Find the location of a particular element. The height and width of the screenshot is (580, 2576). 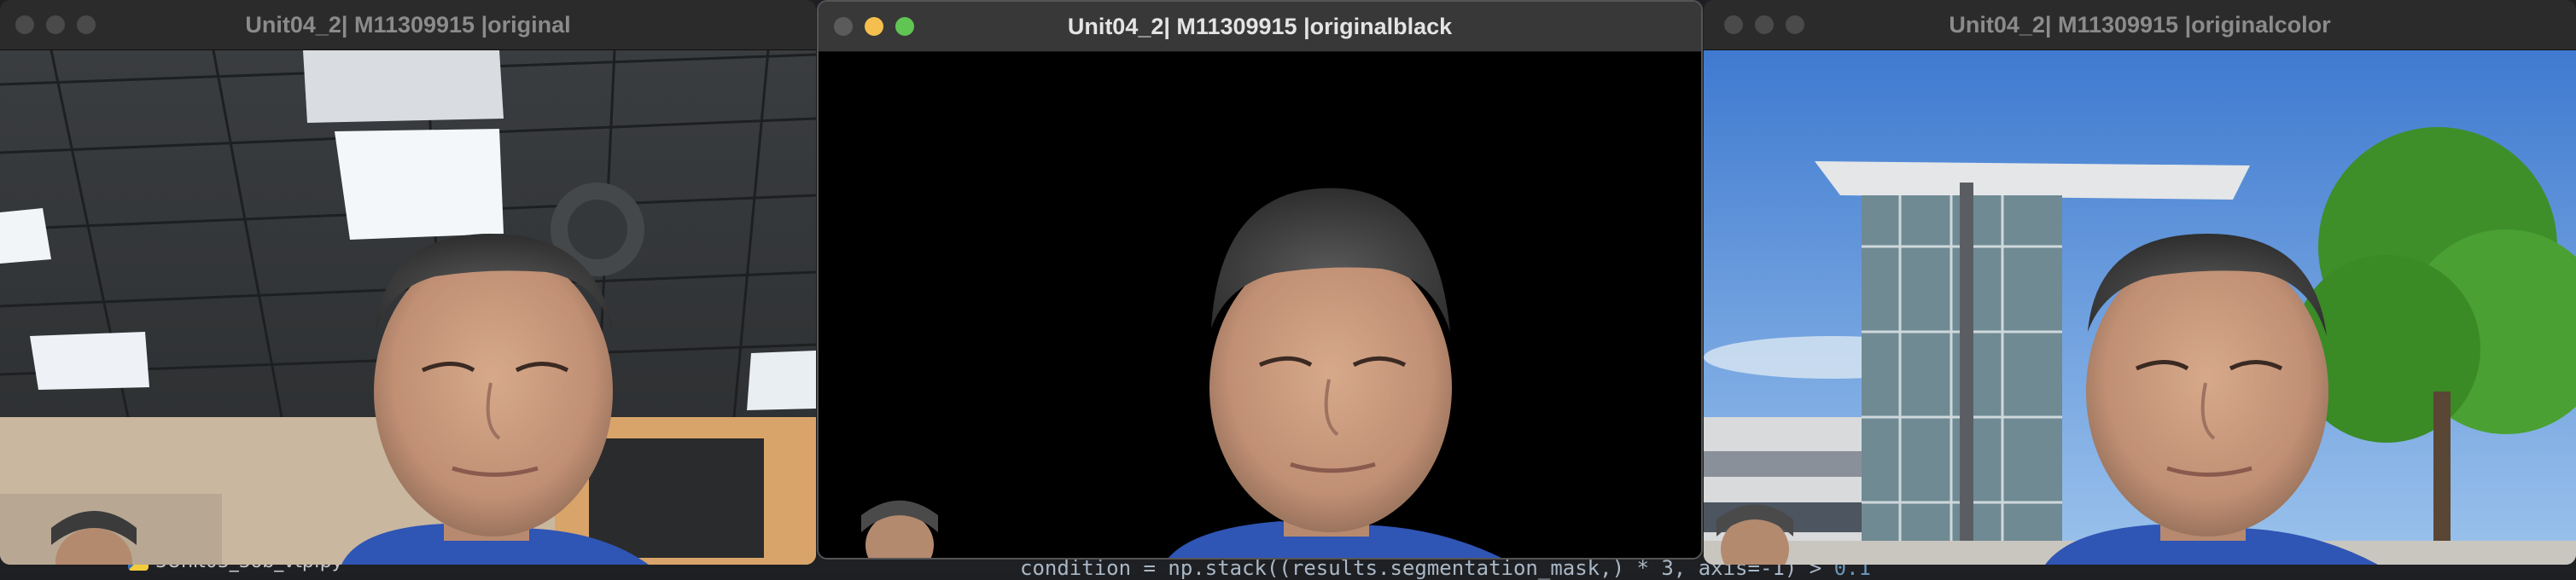

window-title: Unit04_2| M11309915 |original is located at coordinates (408, 25).